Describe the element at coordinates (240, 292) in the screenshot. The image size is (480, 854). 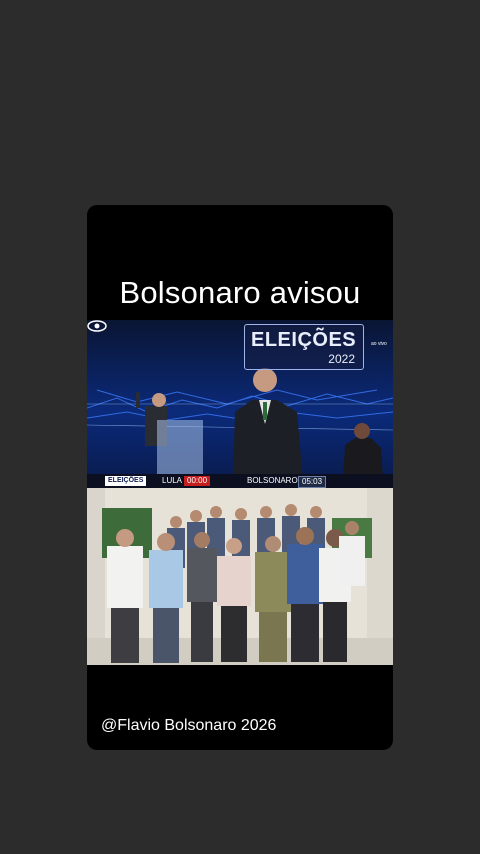
I see `post-title: Bolsonaro avisou` at that location.